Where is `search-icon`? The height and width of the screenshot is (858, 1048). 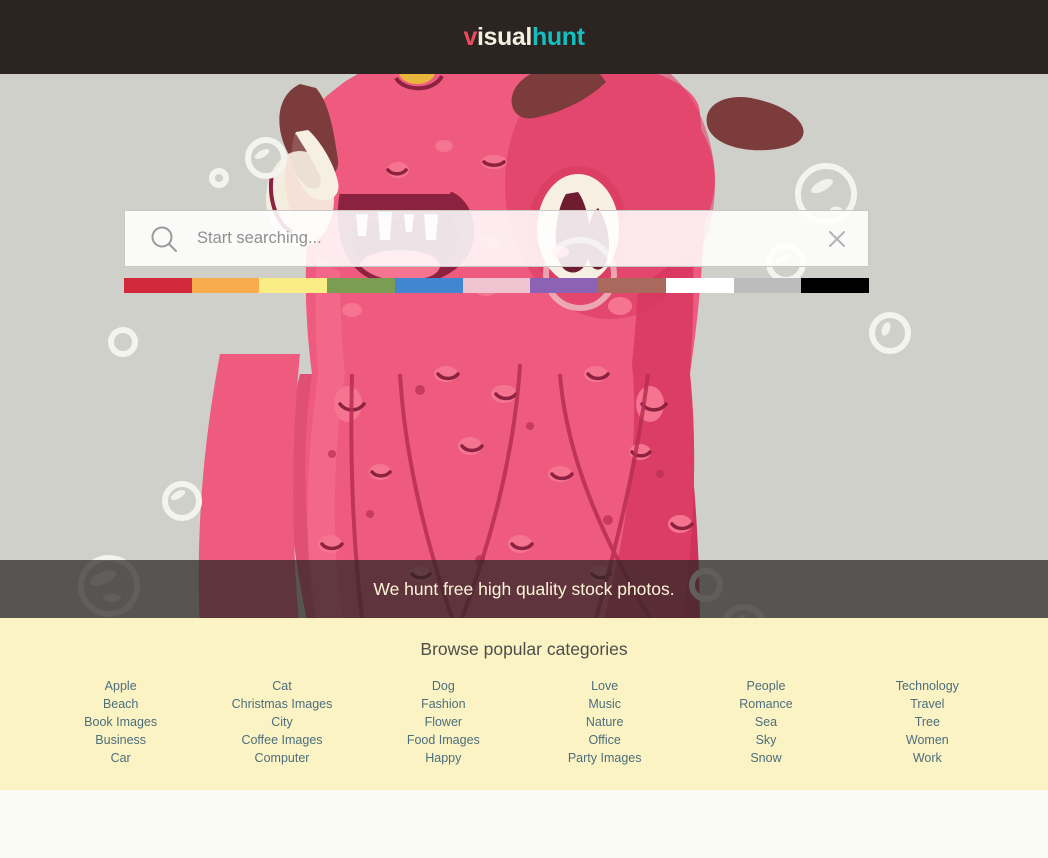
search-icon is located at coordinates (164, 239).